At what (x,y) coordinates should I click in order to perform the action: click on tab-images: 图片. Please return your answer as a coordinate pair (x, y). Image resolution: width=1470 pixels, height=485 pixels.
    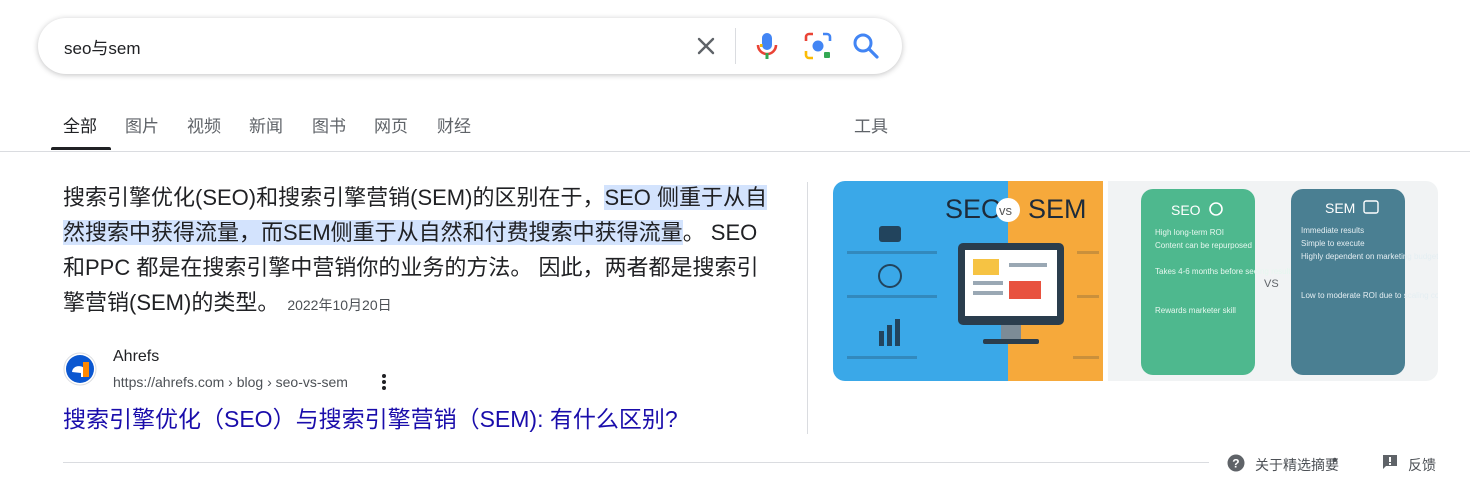
    Looking at the image, I should click on (142, 124).